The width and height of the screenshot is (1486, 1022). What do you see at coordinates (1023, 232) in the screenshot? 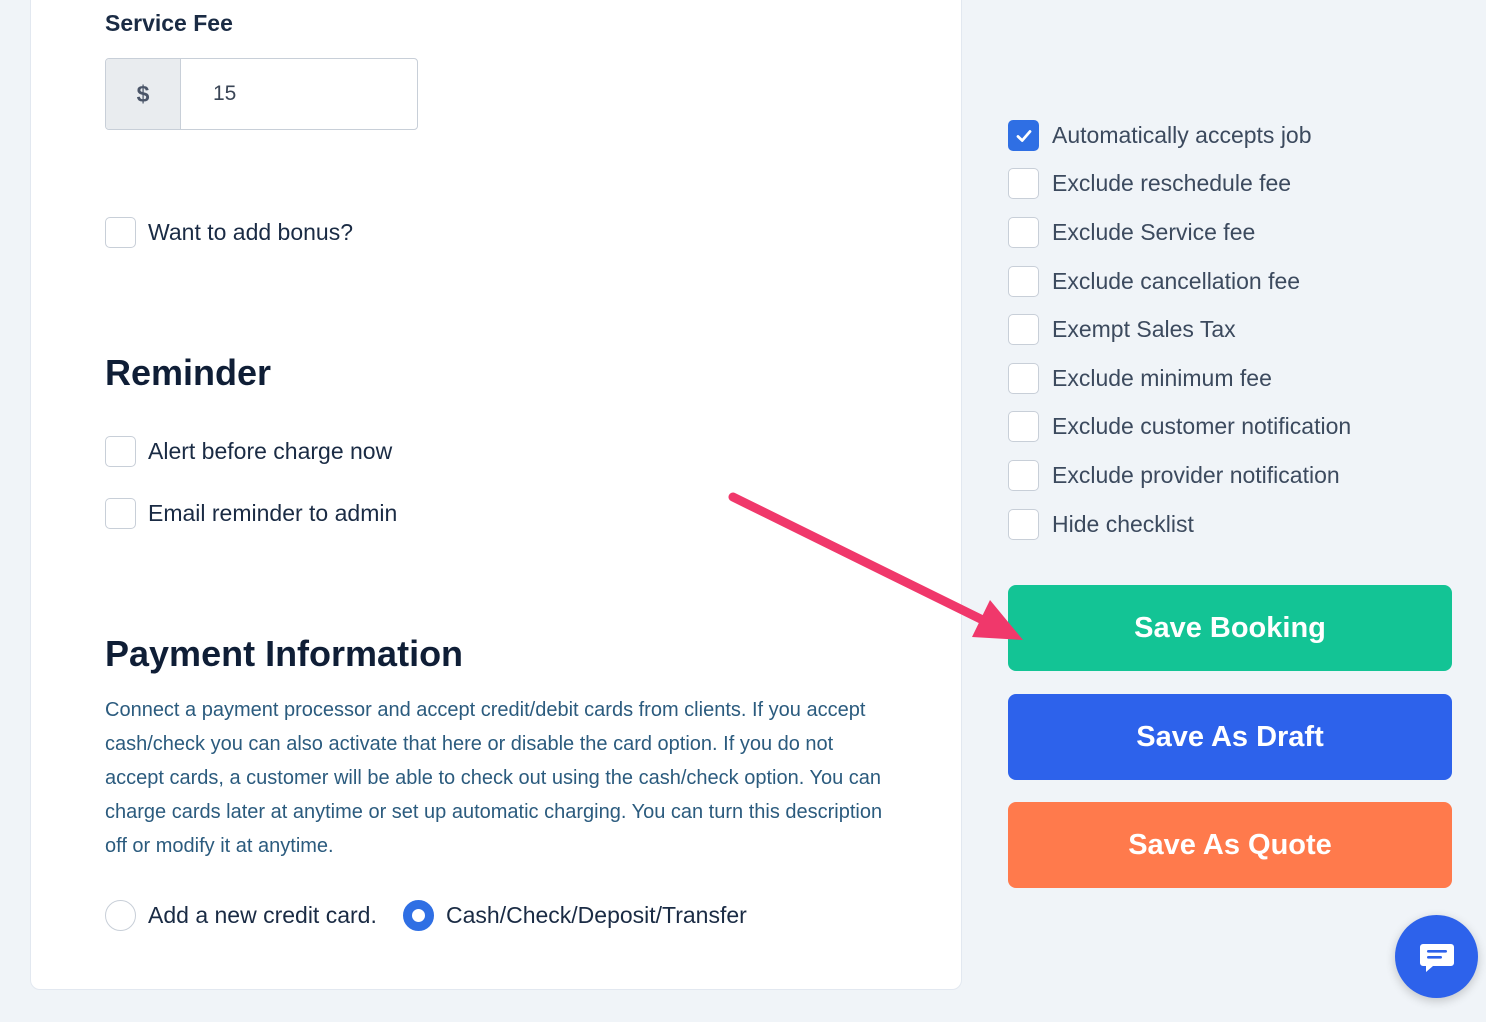
I see `exclude-service-fee-checkbox` at bounding box center [1023, 232].